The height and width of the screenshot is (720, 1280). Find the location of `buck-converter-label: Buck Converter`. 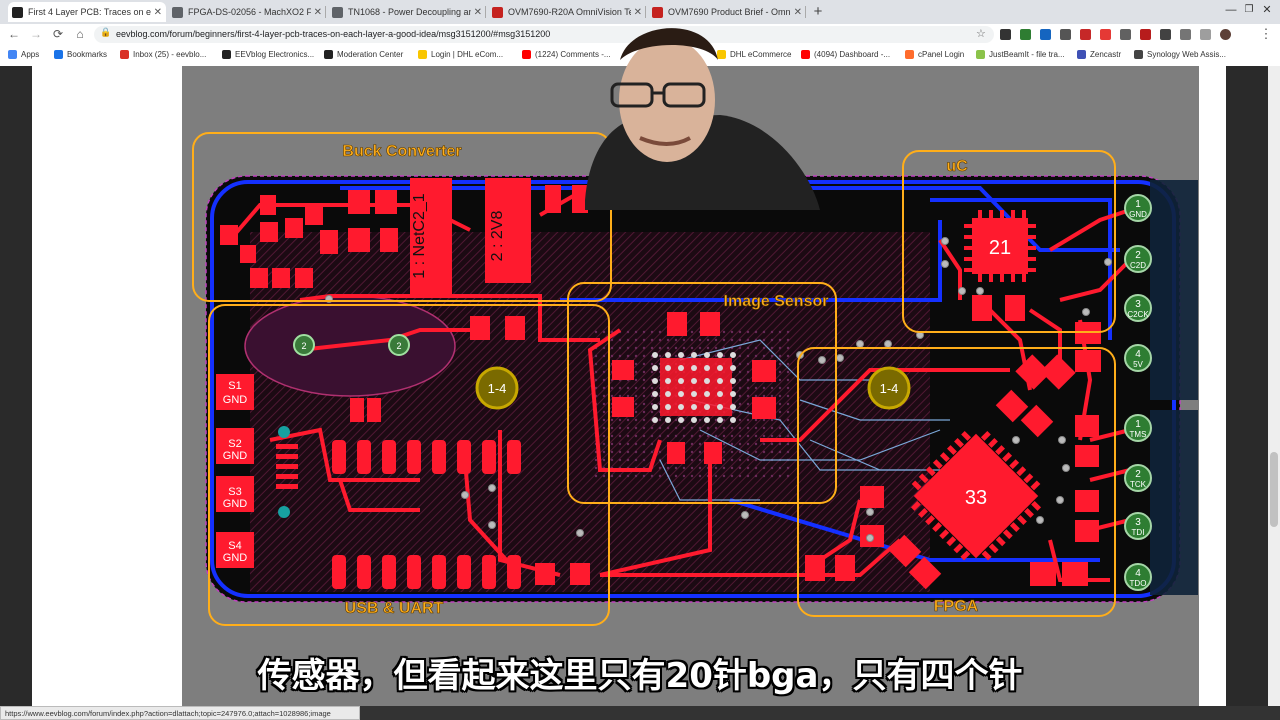

buck-converter-label: Buck Converter is located at coordinates (401, 151).